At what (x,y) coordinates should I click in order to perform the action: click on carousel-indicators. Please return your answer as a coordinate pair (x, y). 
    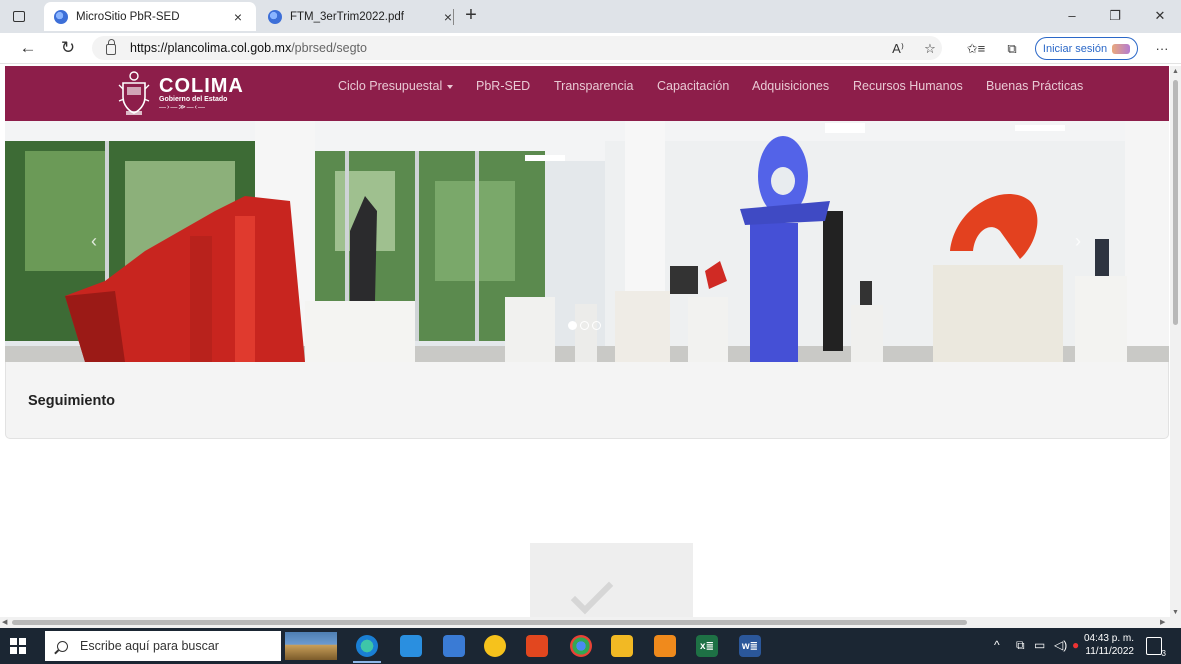
    Looking at the image, I should click on (584, 325).